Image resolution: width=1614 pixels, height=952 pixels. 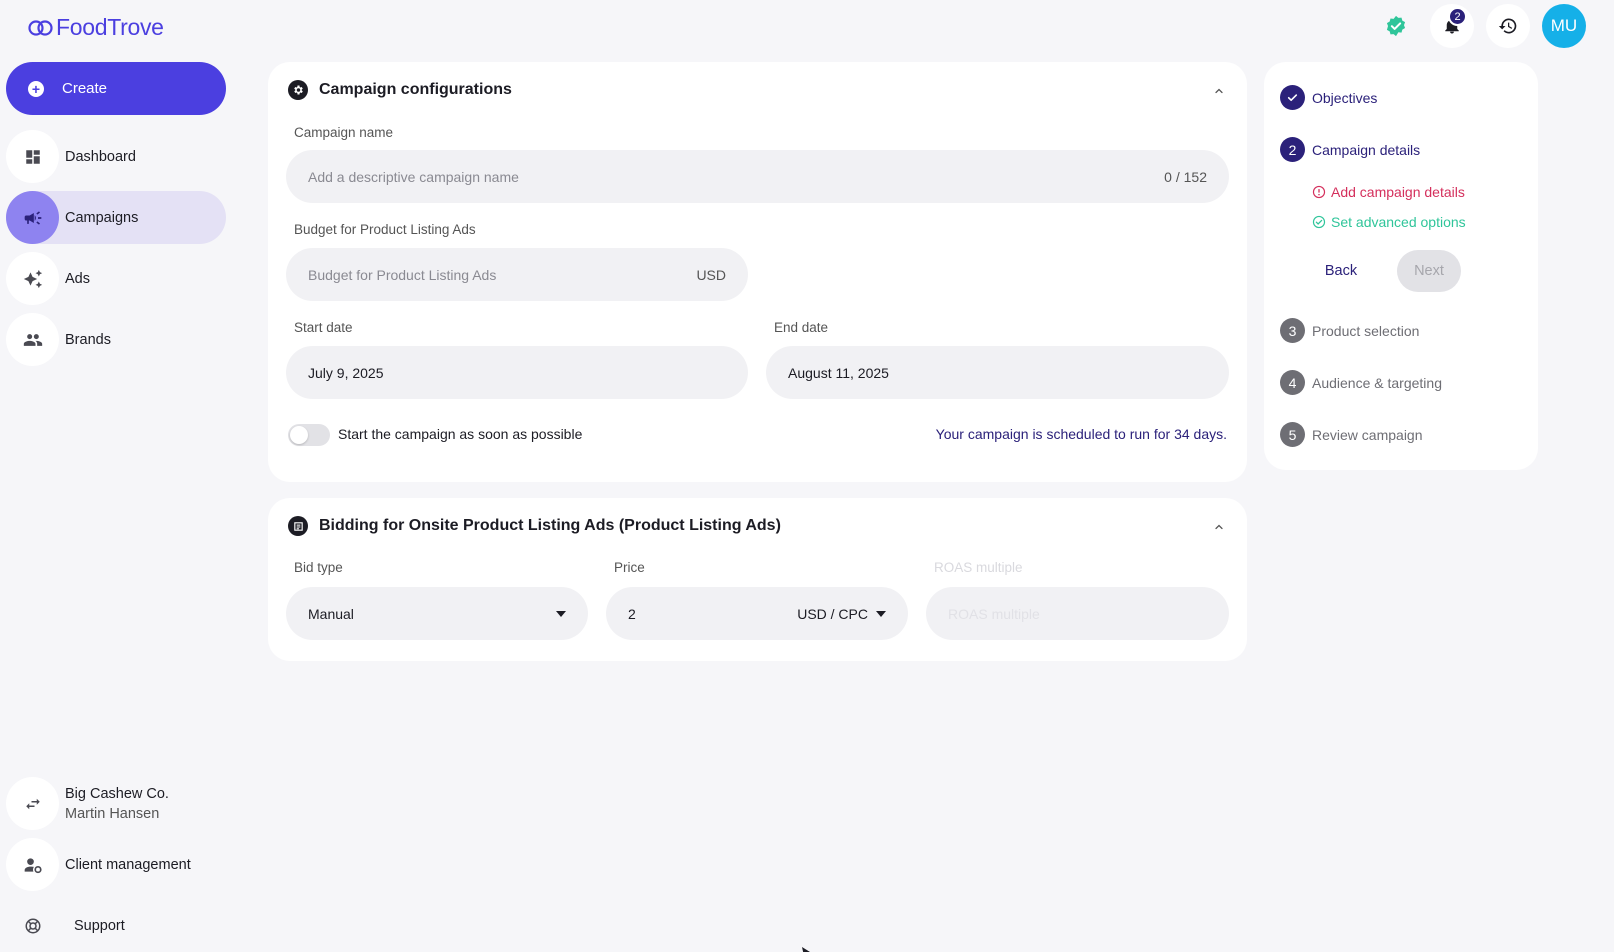 I want to click on price-value: 2, so click(x=632, y=613).